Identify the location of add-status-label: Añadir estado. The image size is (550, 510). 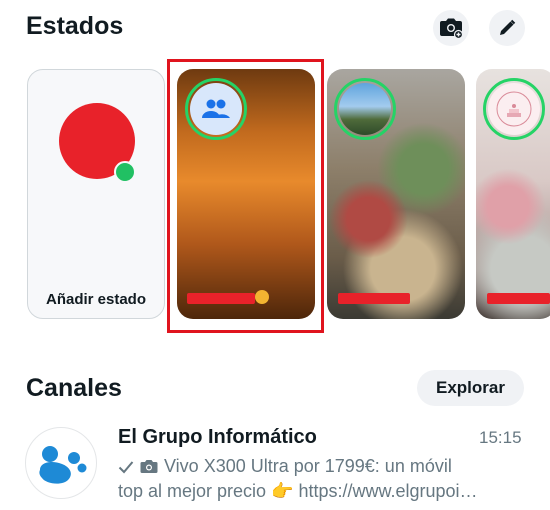
(96, 299).